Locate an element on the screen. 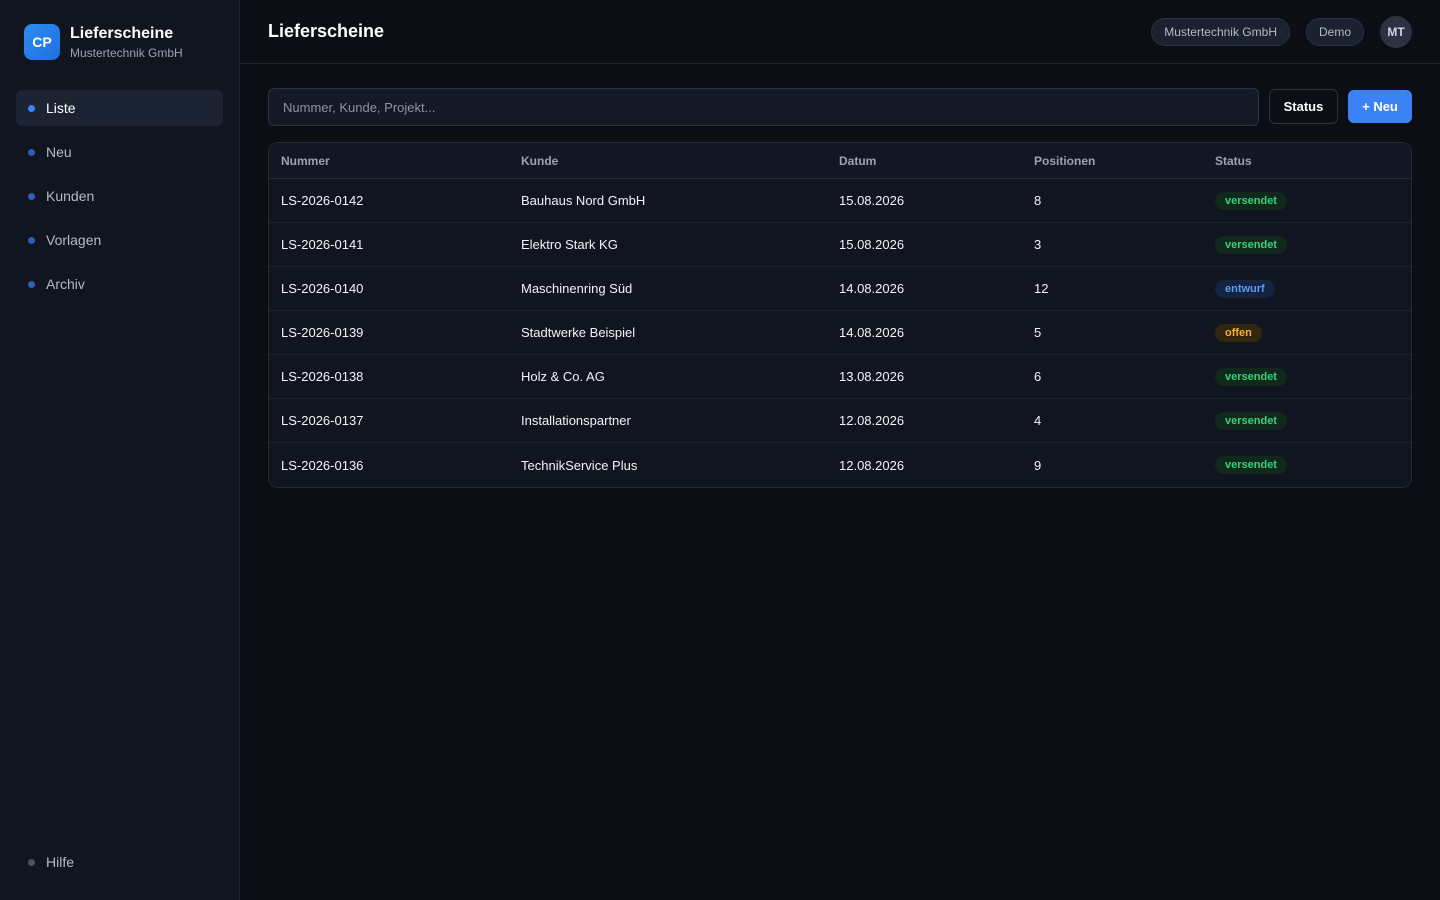  cell-positionen: 9 is located at coordinates (1038, 465).